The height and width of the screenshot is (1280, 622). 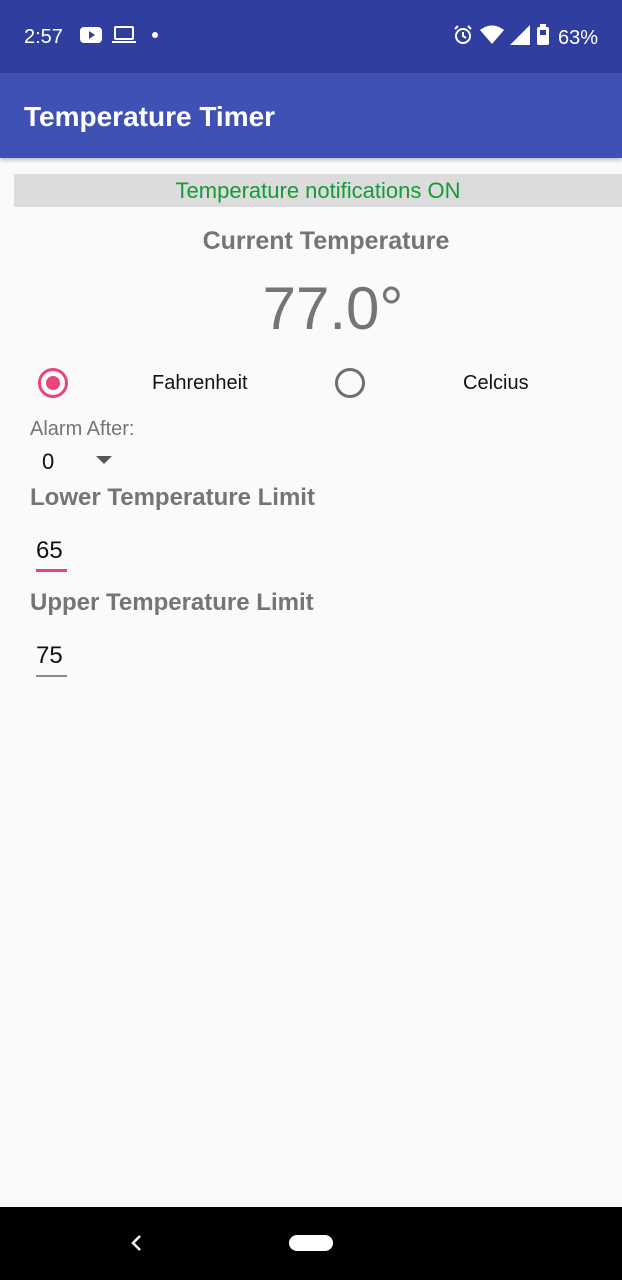 What do you see at coordinates (155, 37) in the screenshot?
I see `dot-icon` at bounding box center [155, 37].